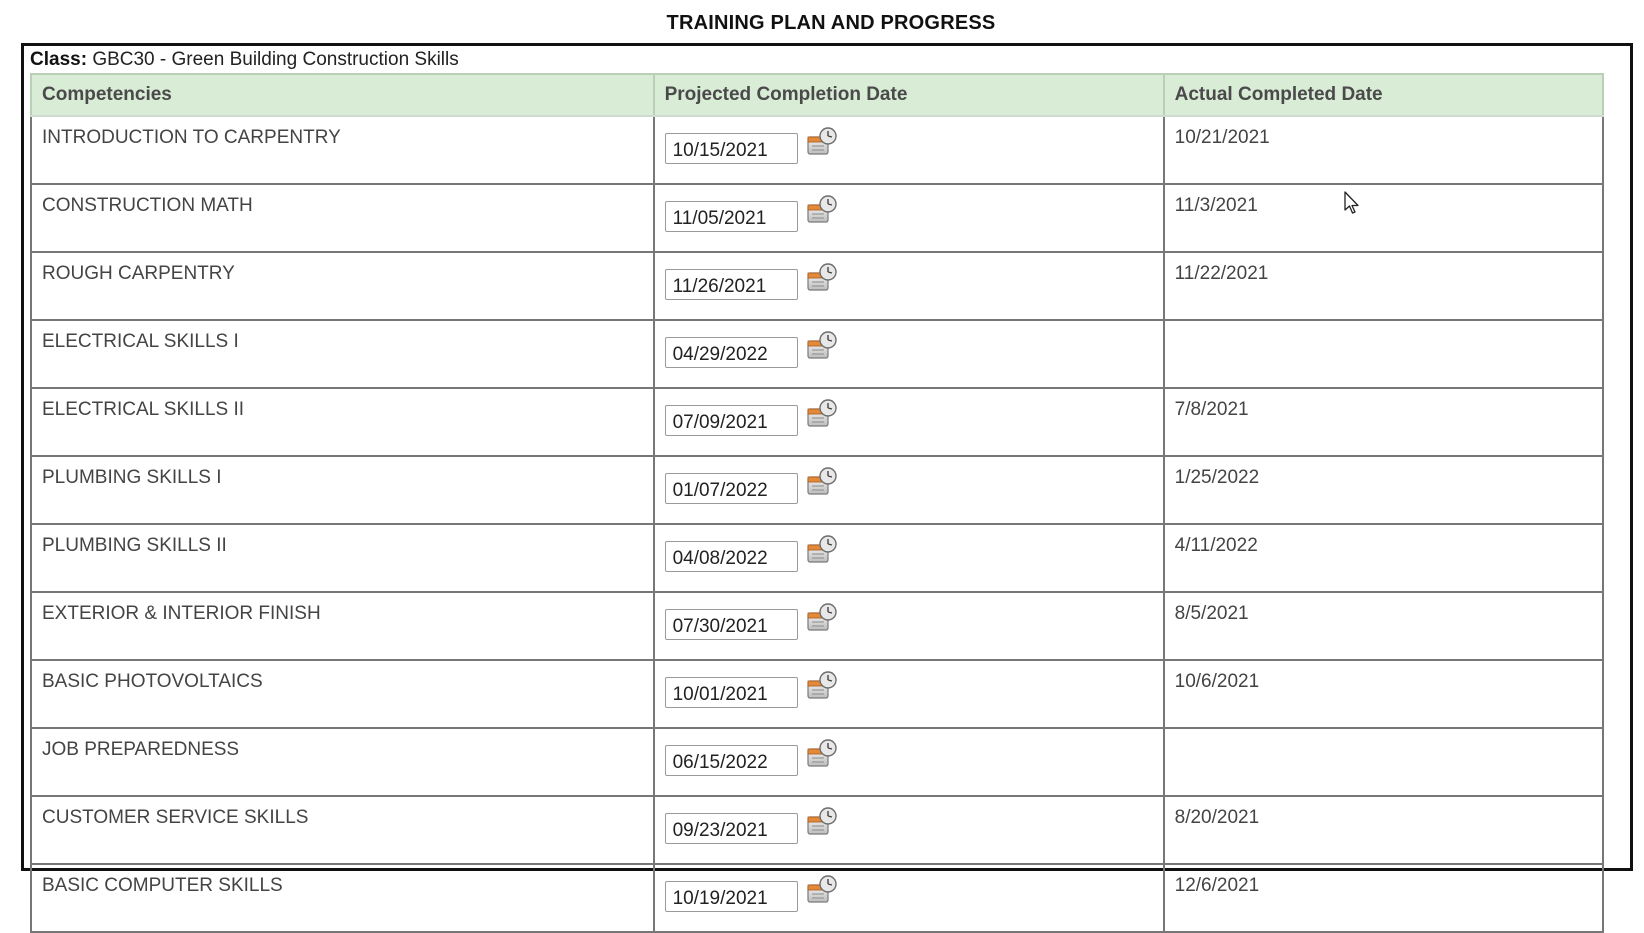  I want to click on competency-name: BASIC COMPUTER SKILLS, so click(342, 898).